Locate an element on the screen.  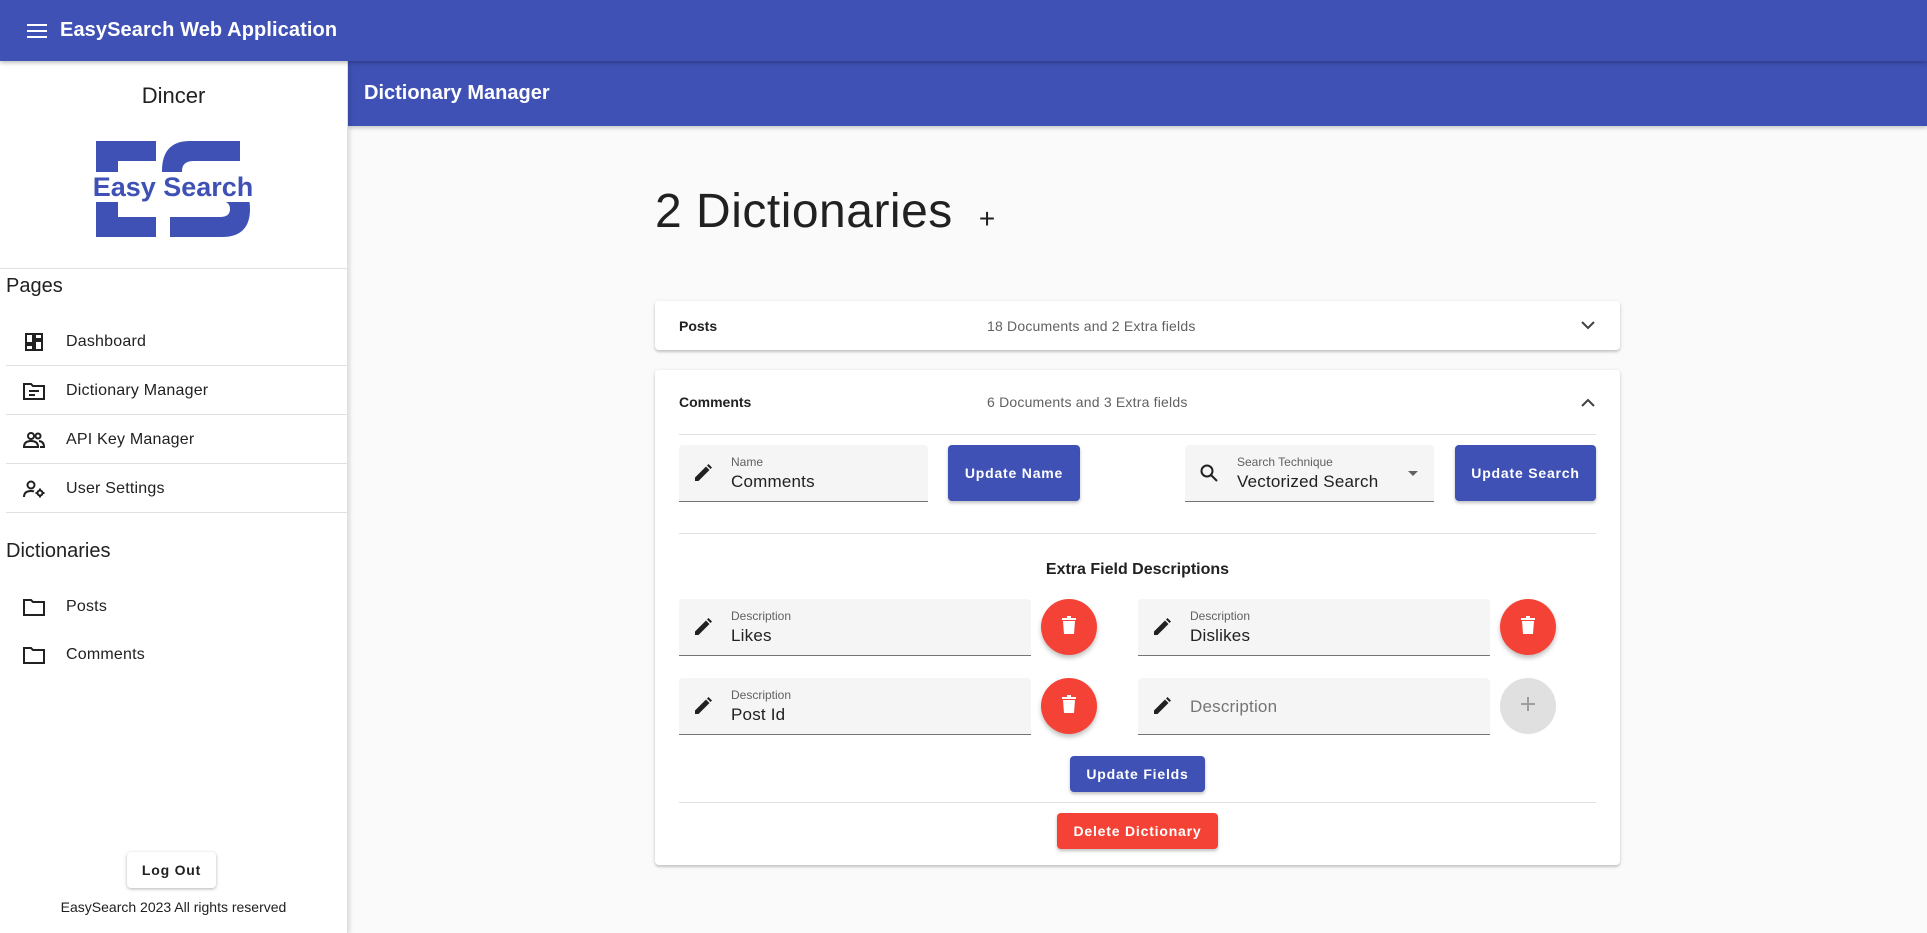
add-field-button is located at coordinates (1528, 706).